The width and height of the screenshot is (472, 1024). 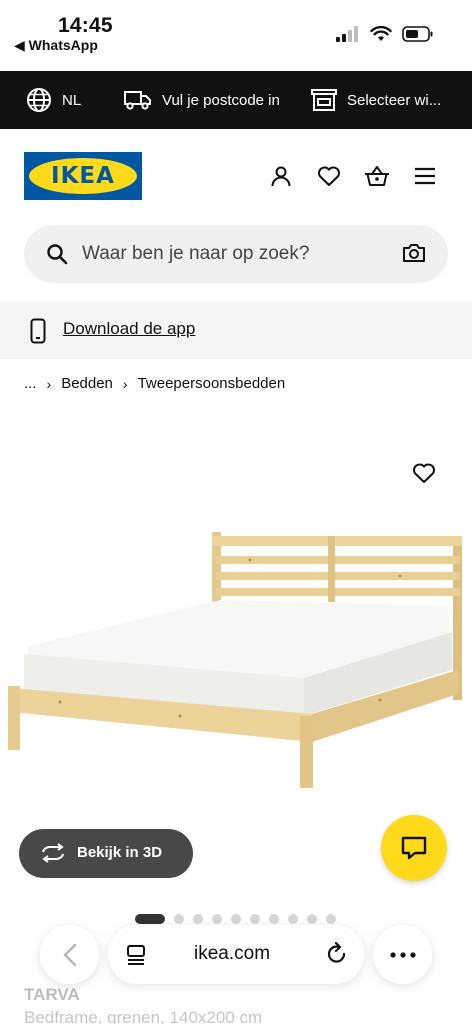 I want to click on postcode-label: Vul je postcode in, so click(x=221, y=100).